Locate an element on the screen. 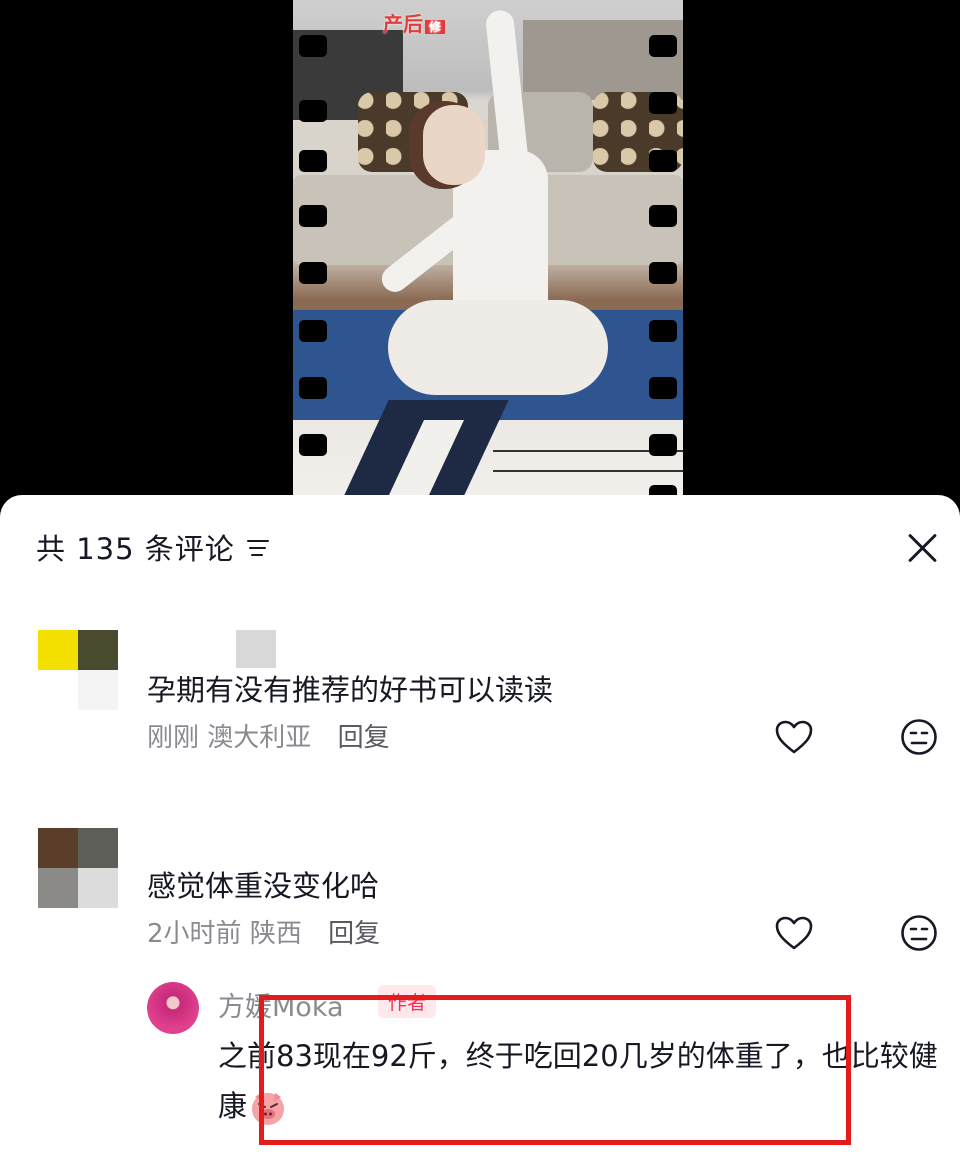 The height and width of the screenshot is (1155, 960). filter-lines-icon is located at coordinates (258, 547).